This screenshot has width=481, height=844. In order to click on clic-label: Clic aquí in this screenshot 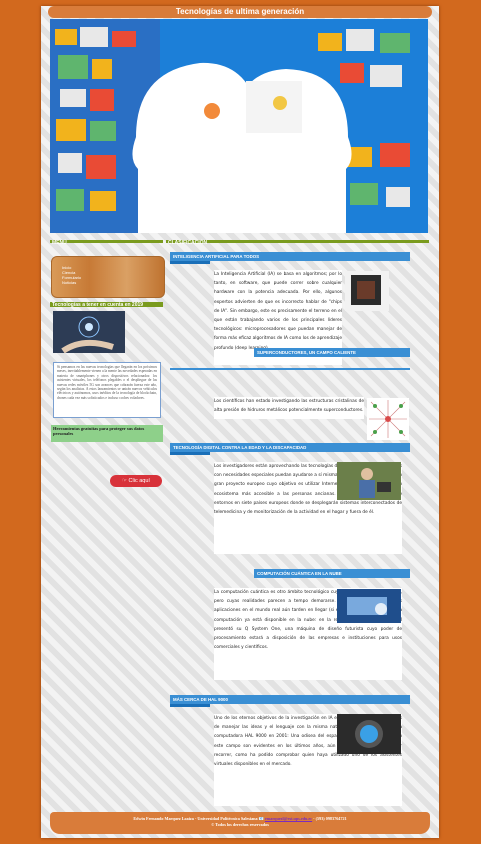, I will do `click(139, 481)`.